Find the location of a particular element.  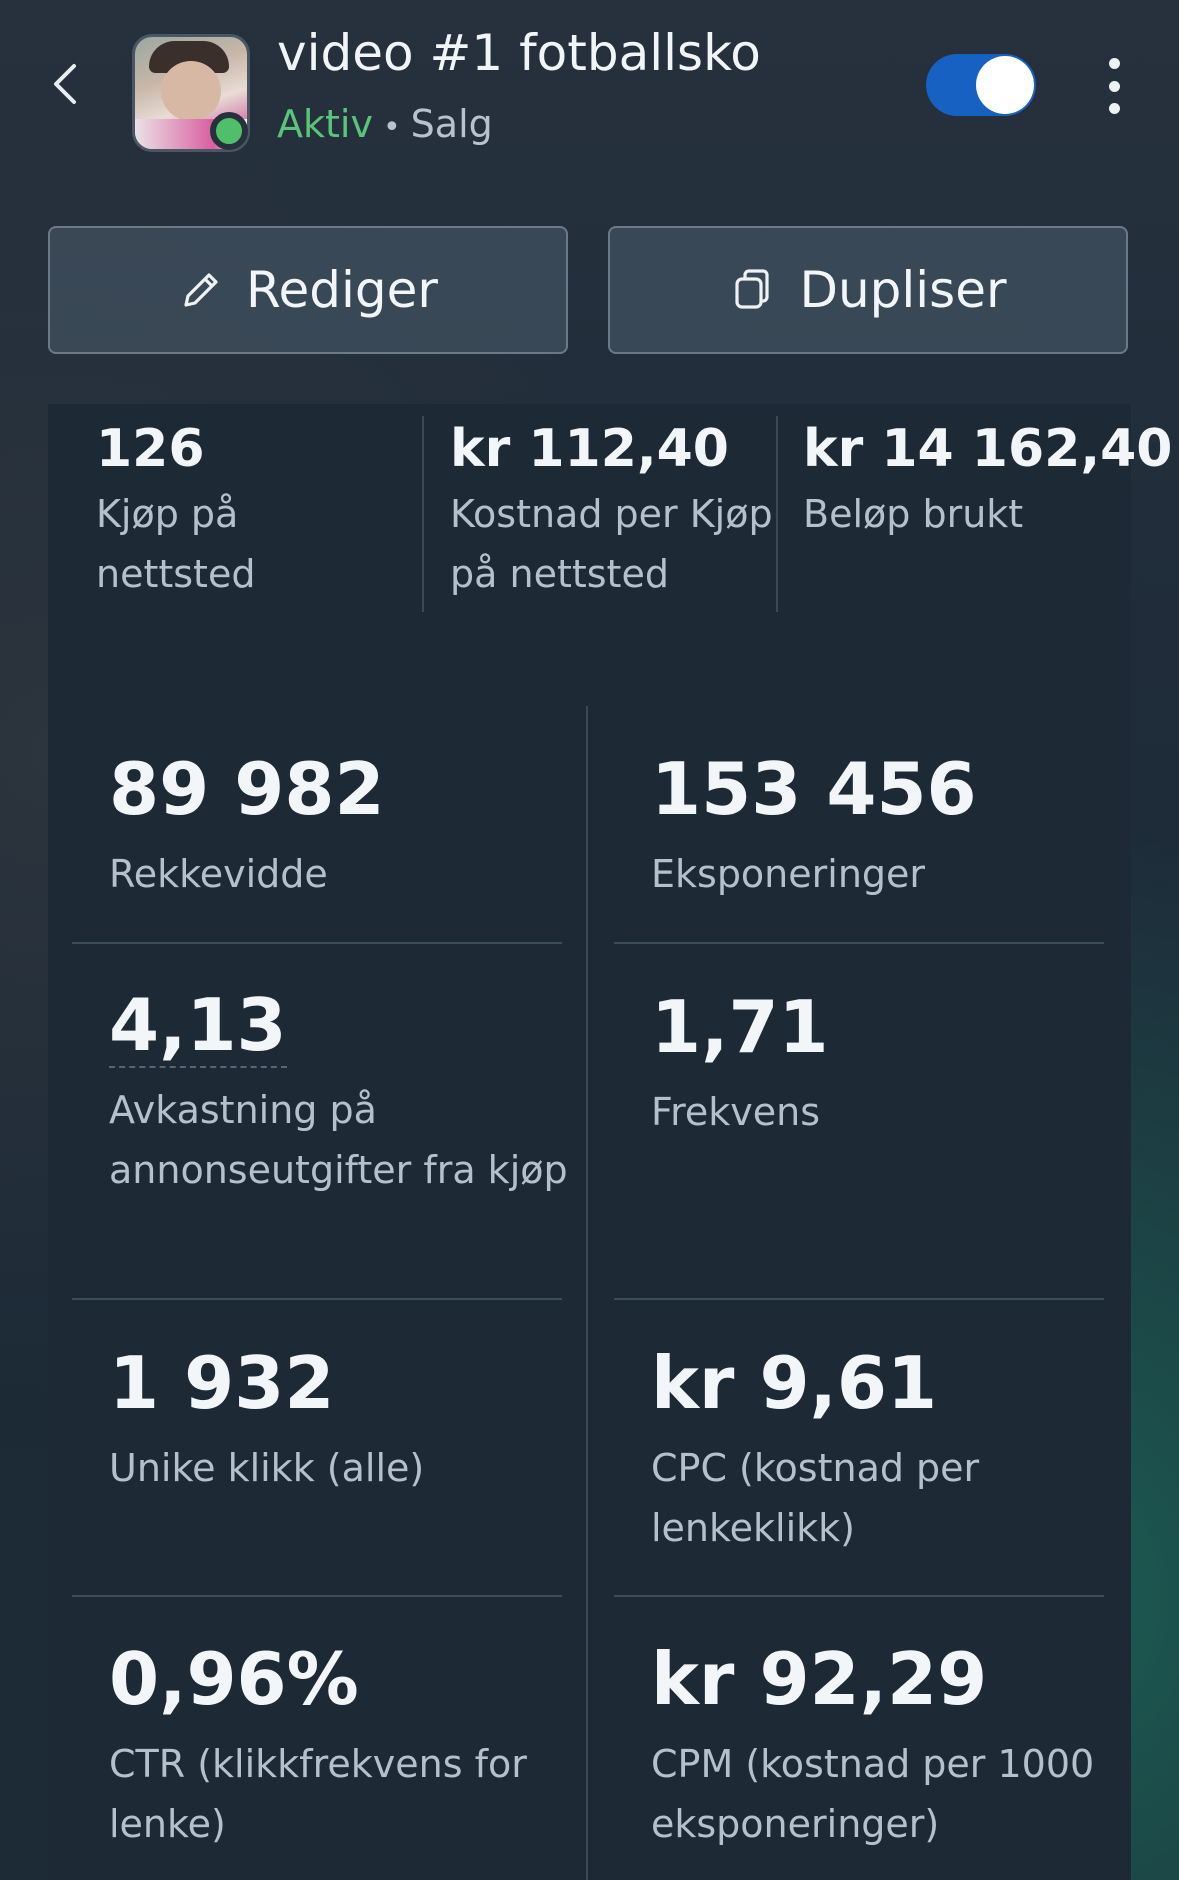

more-options-button is located at coordinates (1114, 86).